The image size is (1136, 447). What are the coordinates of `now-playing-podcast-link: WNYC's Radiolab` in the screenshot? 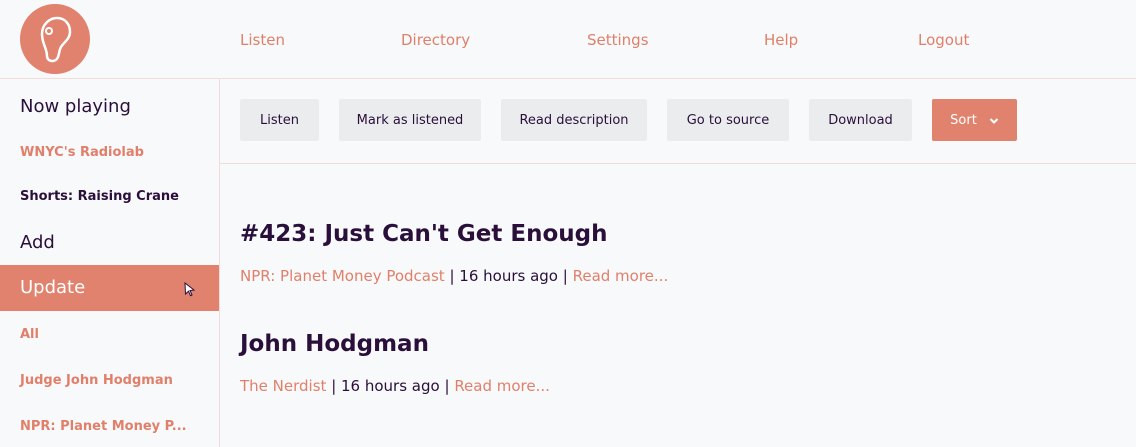 It's located at (82, 152).